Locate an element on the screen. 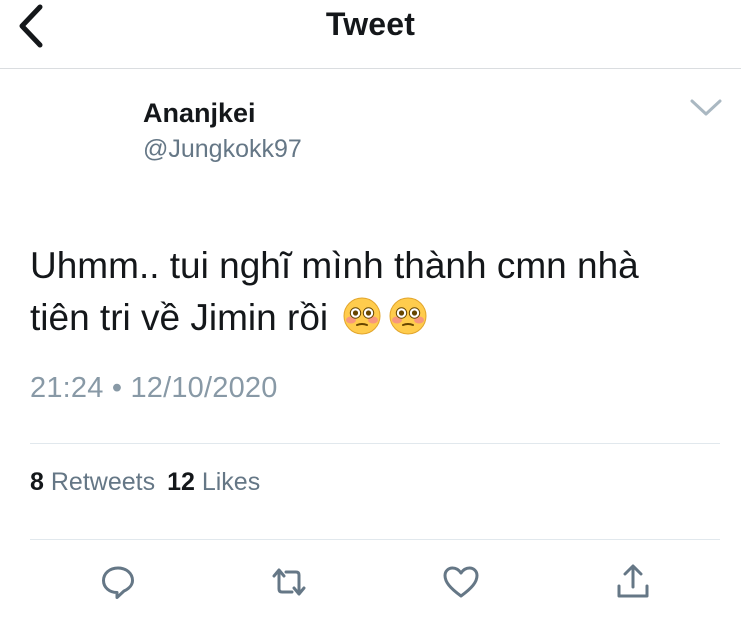 This screenshot has height=624, width=741. heart-icon is located at coordinates (461, 582).